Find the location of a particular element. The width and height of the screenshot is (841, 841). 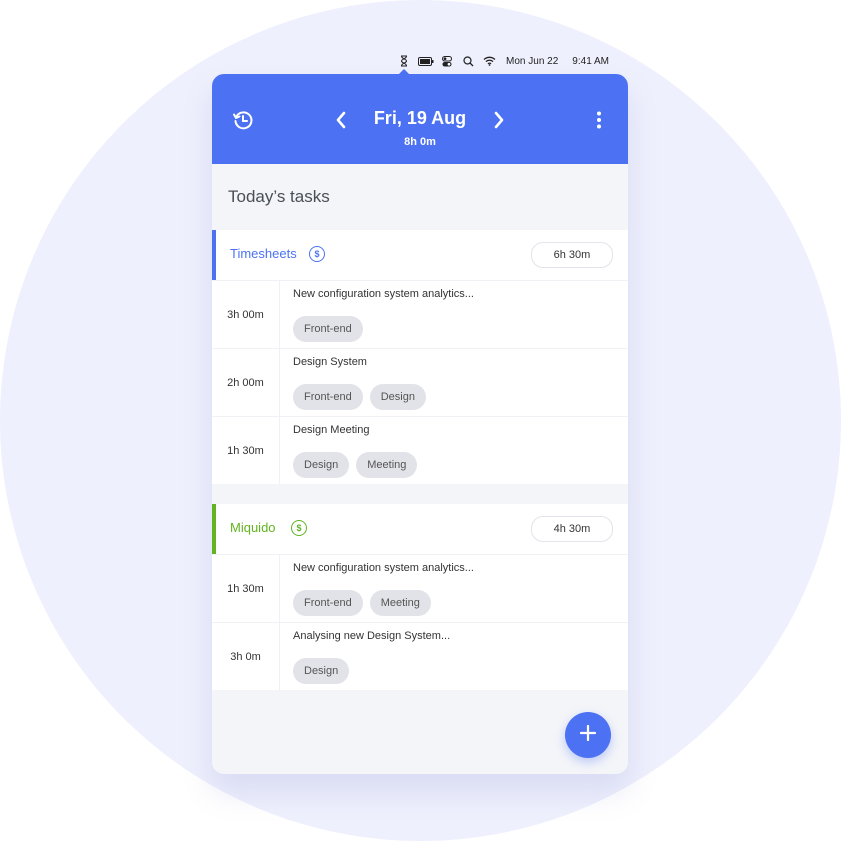

task-duration: 2h 00m is located at coordinates (246, 382).